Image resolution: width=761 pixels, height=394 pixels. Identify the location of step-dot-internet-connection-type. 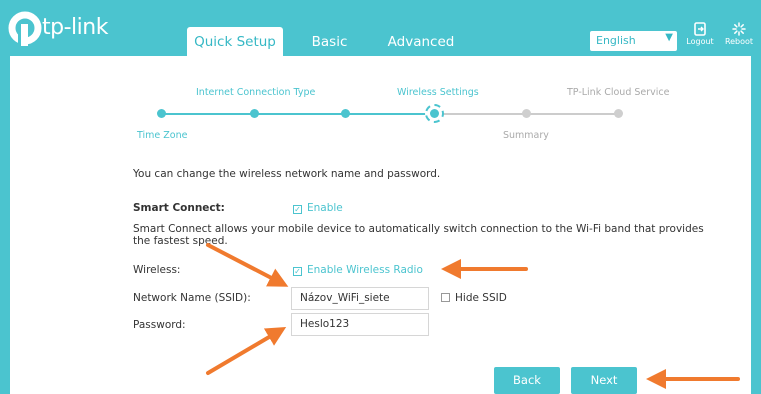
(254, 113).